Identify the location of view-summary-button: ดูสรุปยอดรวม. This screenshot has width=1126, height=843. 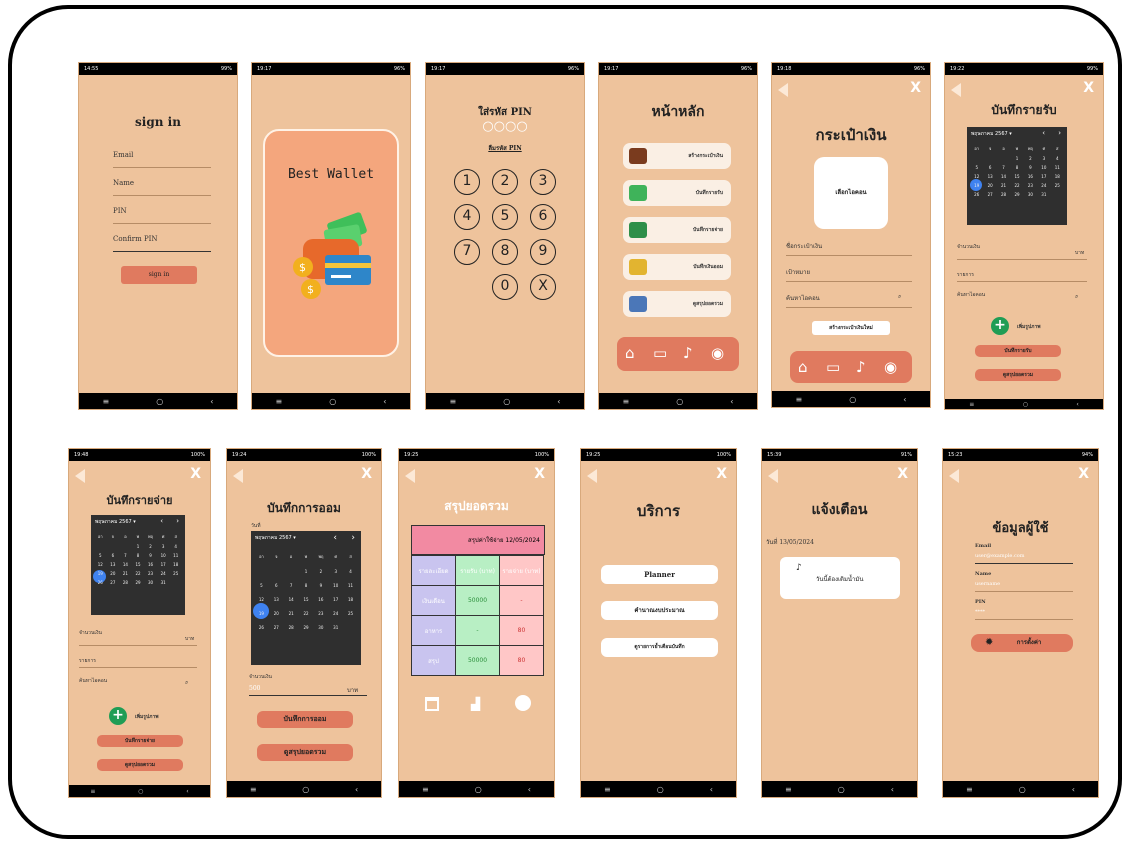
(1018, 375).